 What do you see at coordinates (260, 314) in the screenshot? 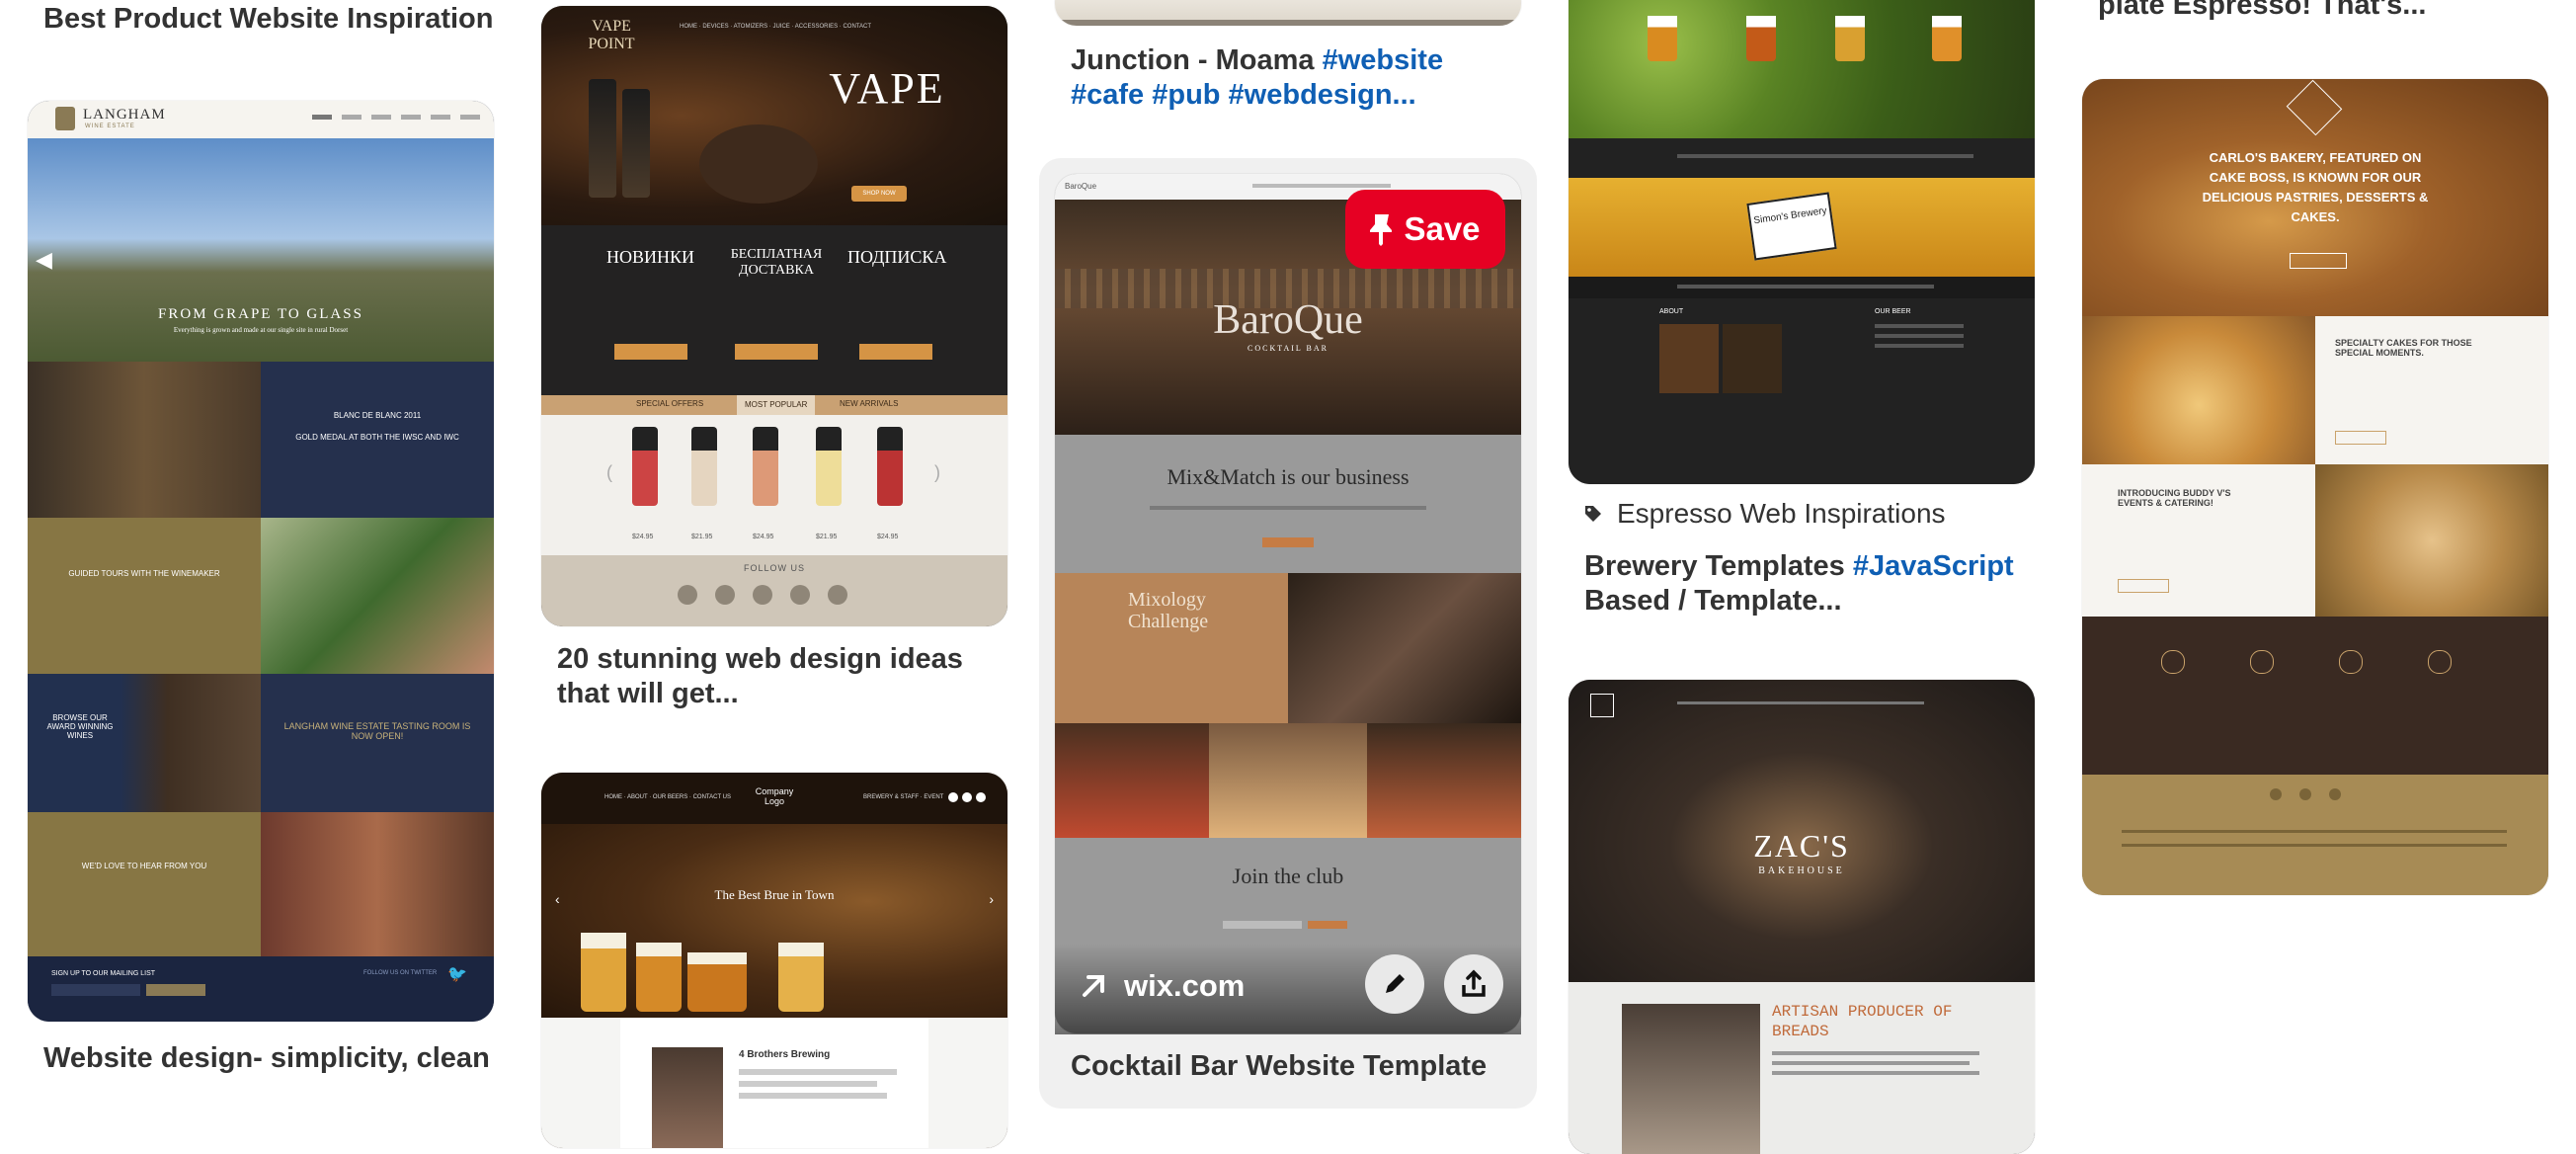
I see `hero-heading: FROM GRAPE TO GLASS` at bounding box center [260, 314].